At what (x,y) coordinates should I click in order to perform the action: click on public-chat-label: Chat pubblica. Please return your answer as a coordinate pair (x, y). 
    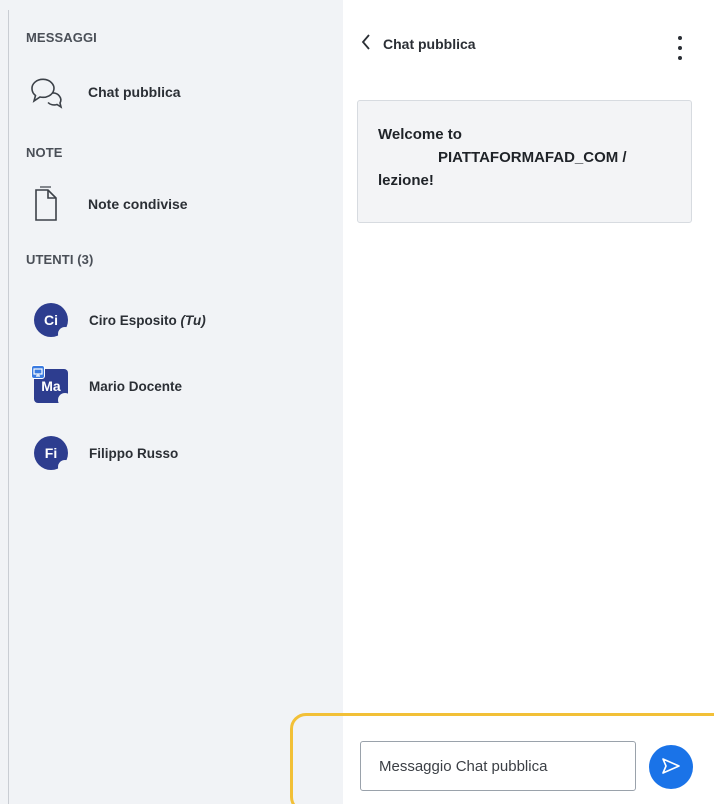
    Looking at the image, I should click on (134, 92).